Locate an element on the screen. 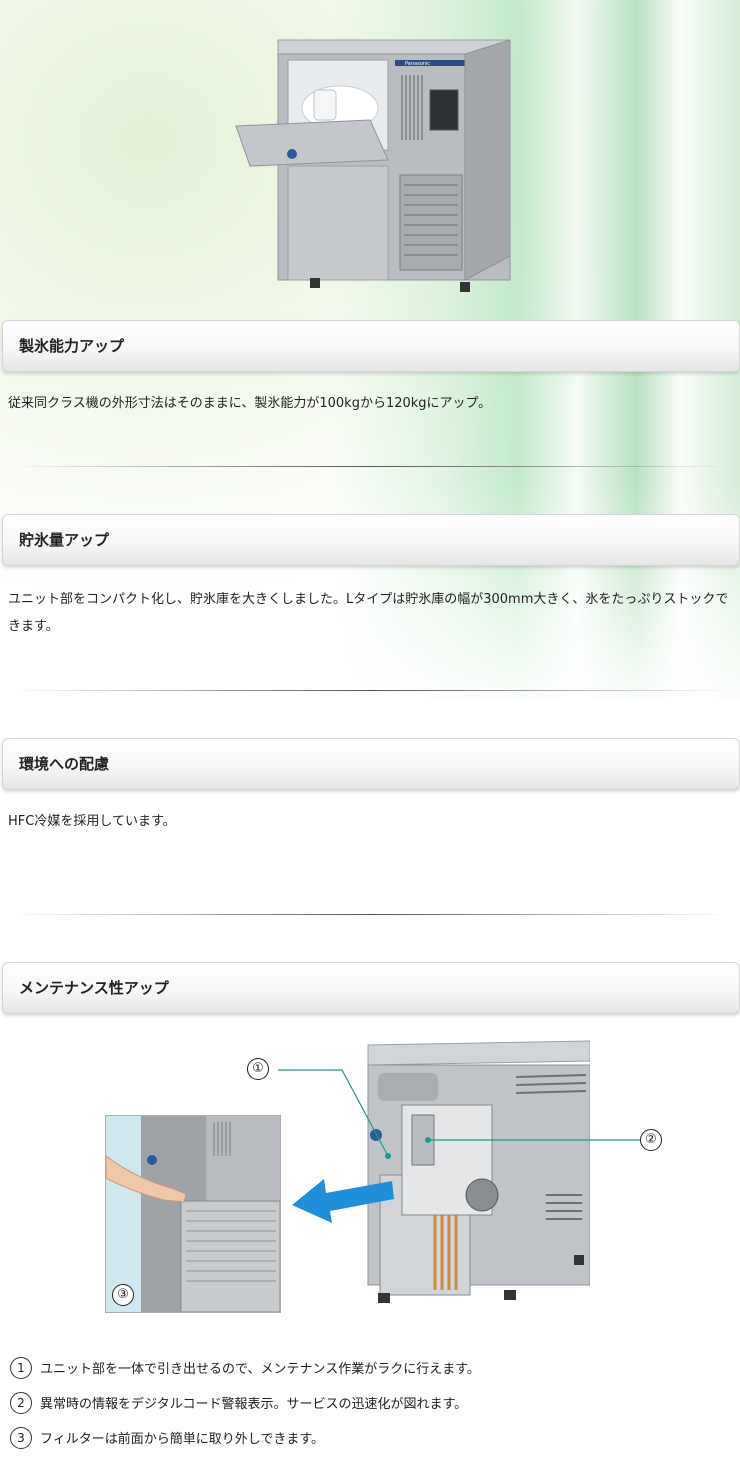  section-text-environment: HFC冷媒を採用しています。 is located at coordinates (92, 821).